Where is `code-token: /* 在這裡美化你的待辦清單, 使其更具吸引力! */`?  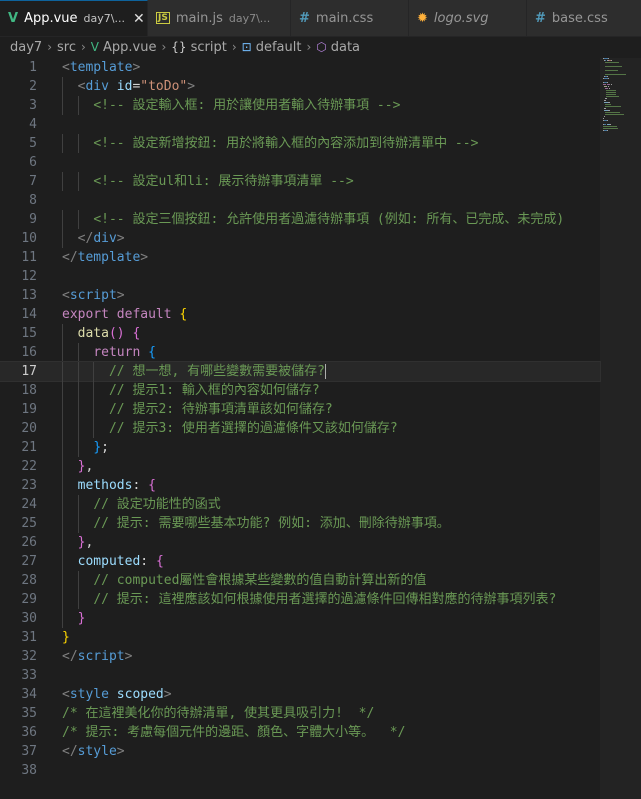 code-token: /* 在這裡美化你的待辦清單, 使其更具吸引力! */ is located at coordinates (218, 713).